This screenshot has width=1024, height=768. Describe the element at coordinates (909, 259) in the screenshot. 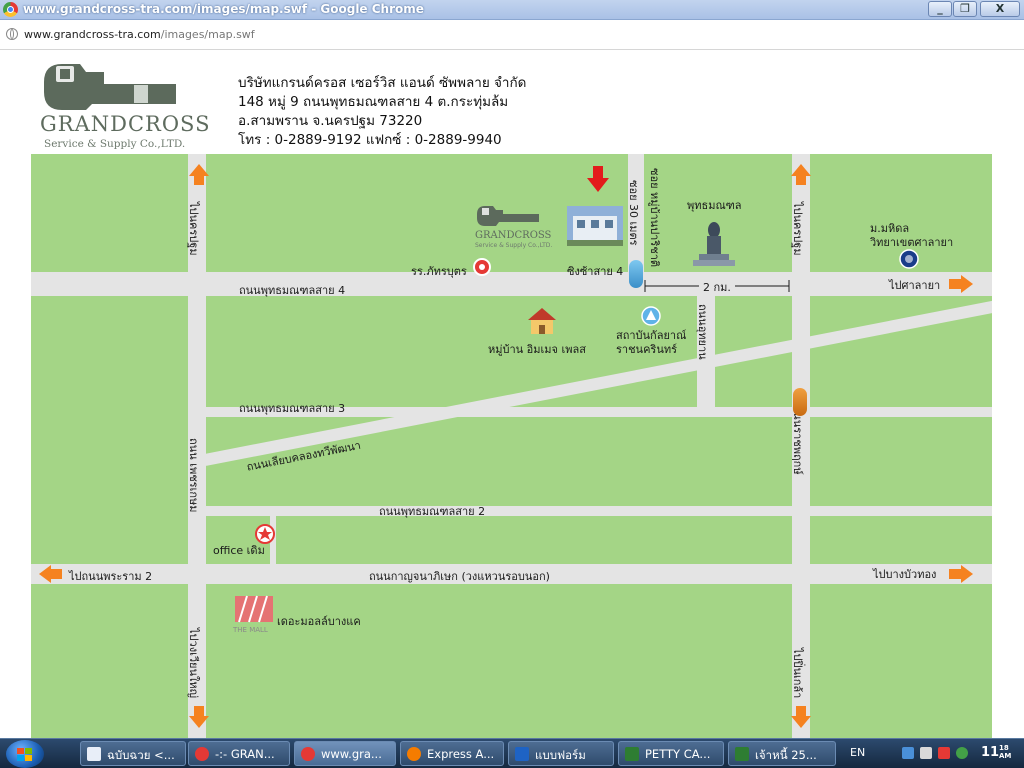

I see `mahidol-university-icon` at that location.